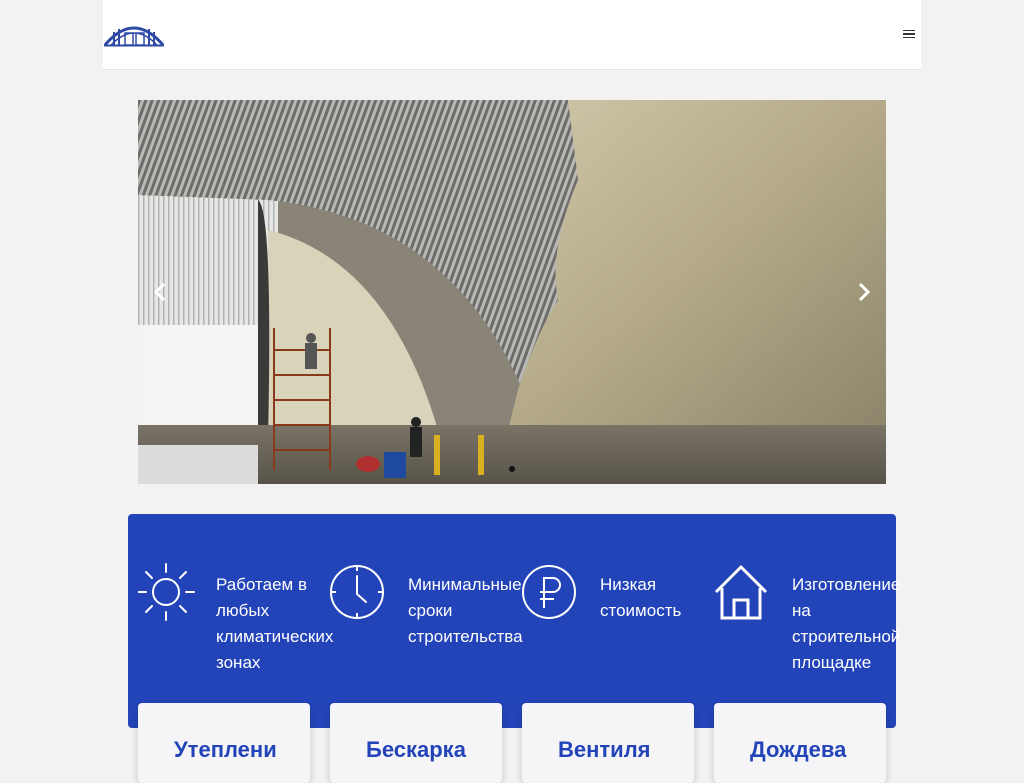 This screenshot has height=783, width=1024. I want to click on service-card-frameless: Бескарка, so click(416, 743).